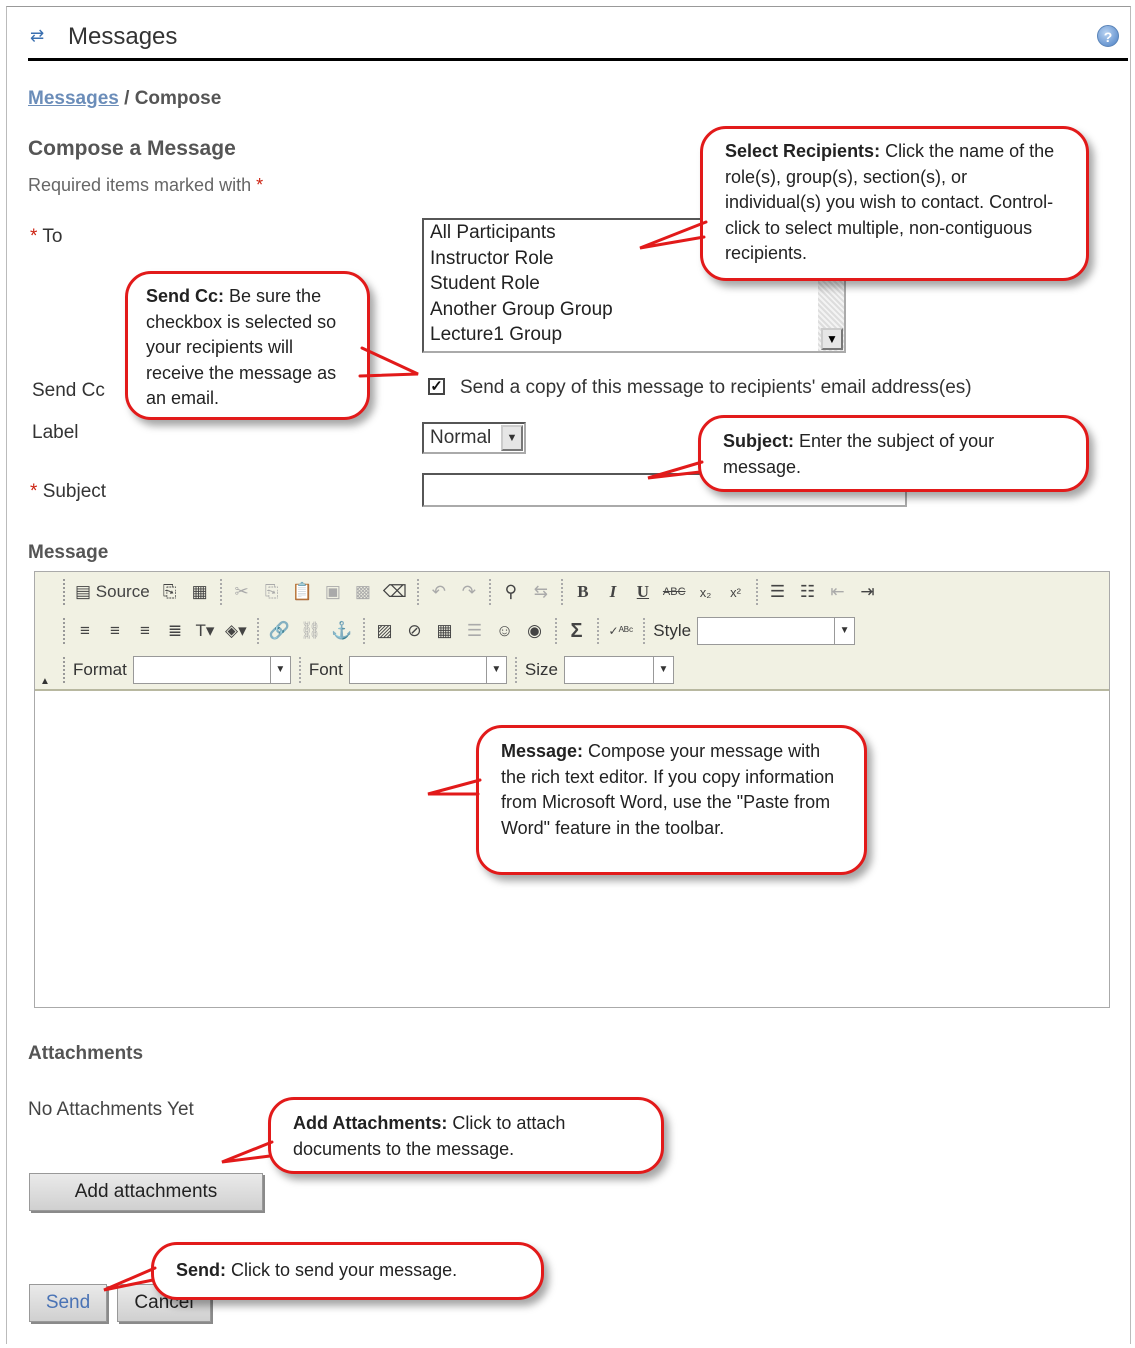  What do you see at coordinates (675, 470) in the screenshot?
I see `subject-pointer` at bounding box center [675, 470].